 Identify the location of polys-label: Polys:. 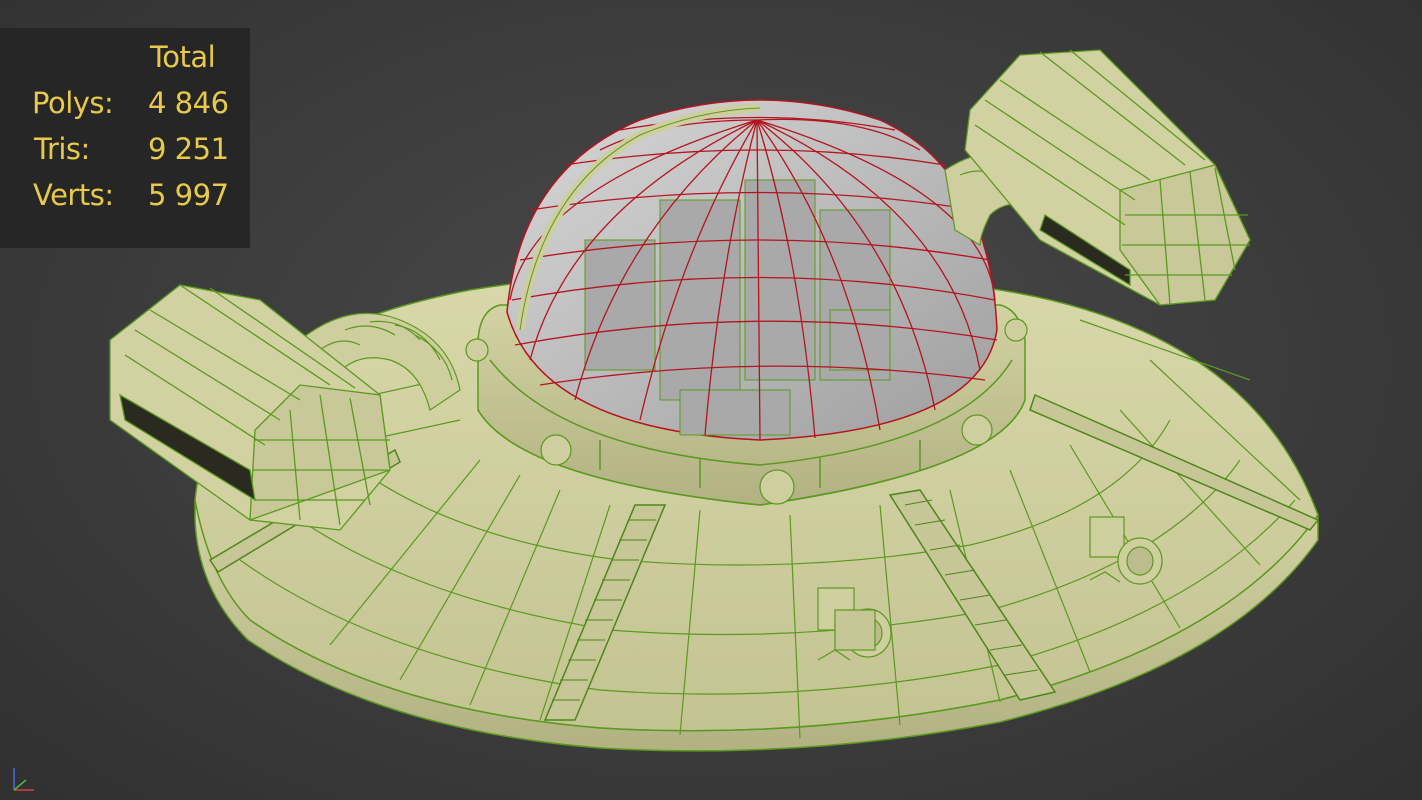
(73, 103).